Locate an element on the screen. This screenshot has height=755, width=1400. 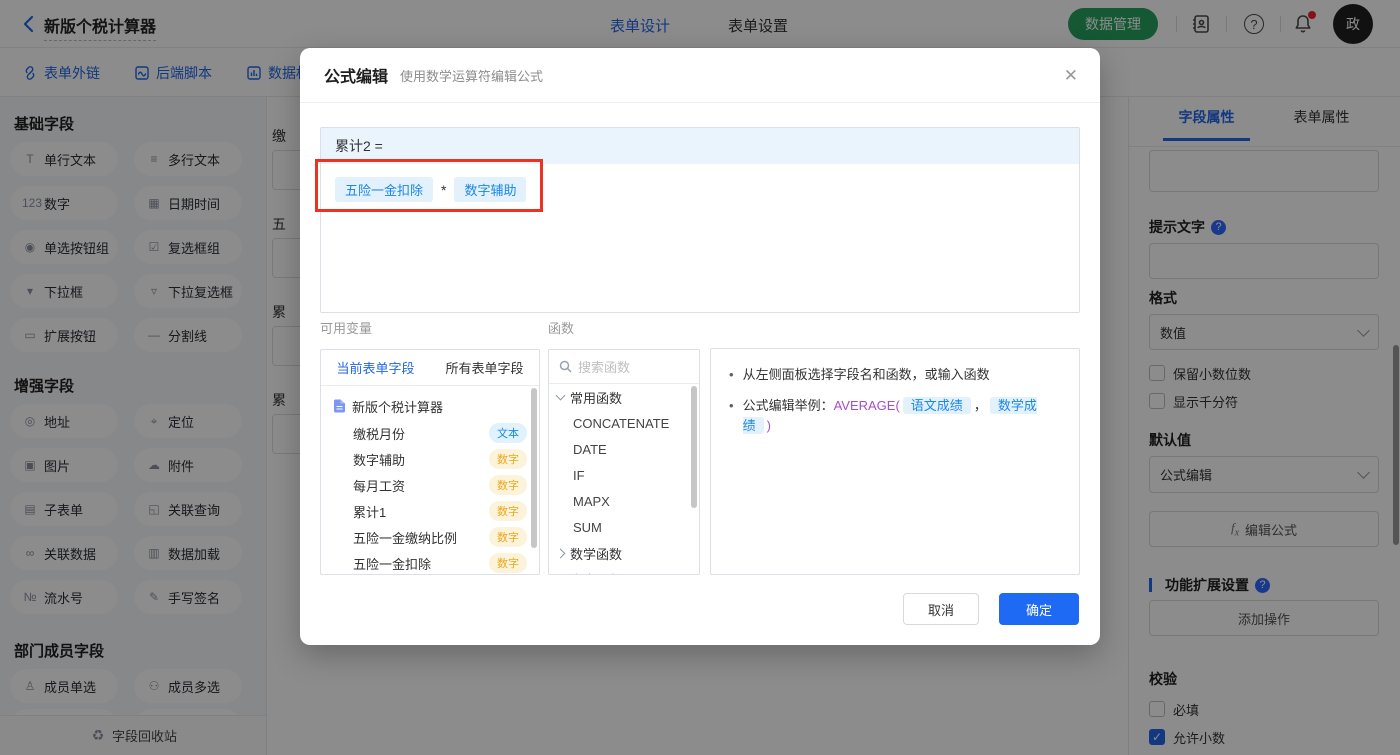
variable-type-badge: 文本 is located at coordinates (508, 433).